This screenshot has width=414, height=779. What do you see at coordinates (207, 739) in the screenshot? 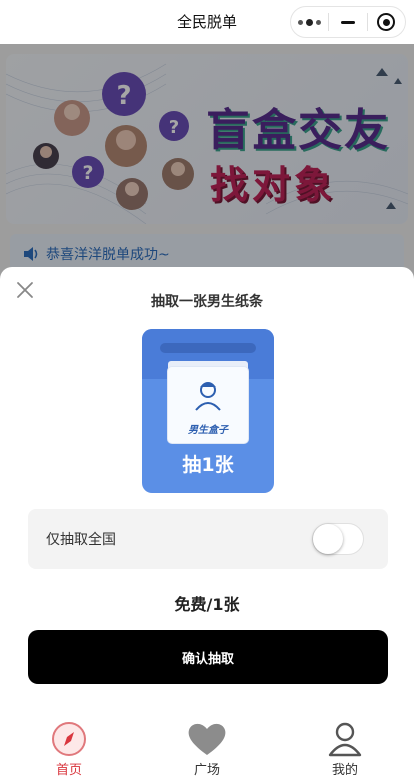
I see `heart-icon` at bounding box center [207, 739].